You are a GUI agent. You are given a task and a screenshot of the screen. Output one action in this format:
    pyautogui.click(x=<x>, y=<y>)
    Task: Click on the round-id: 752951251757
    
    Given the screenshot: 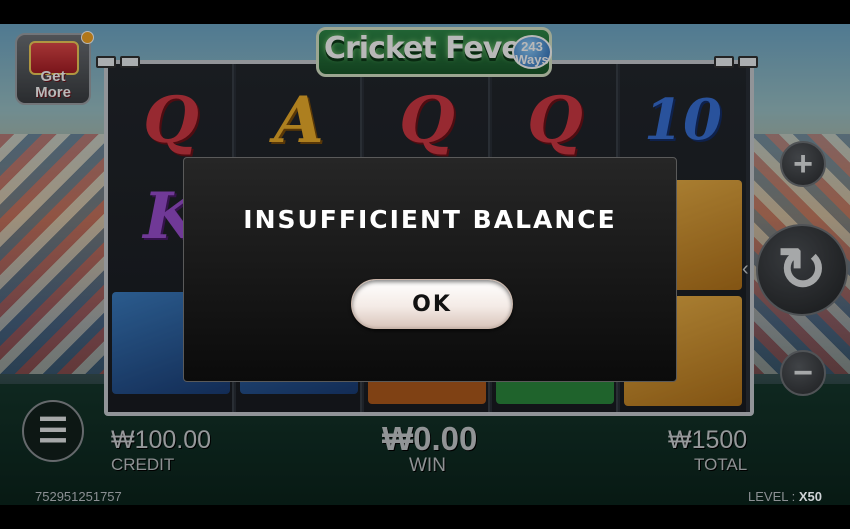 What is the action you would take?
    pyautogui.click(x=78, y=496)
    